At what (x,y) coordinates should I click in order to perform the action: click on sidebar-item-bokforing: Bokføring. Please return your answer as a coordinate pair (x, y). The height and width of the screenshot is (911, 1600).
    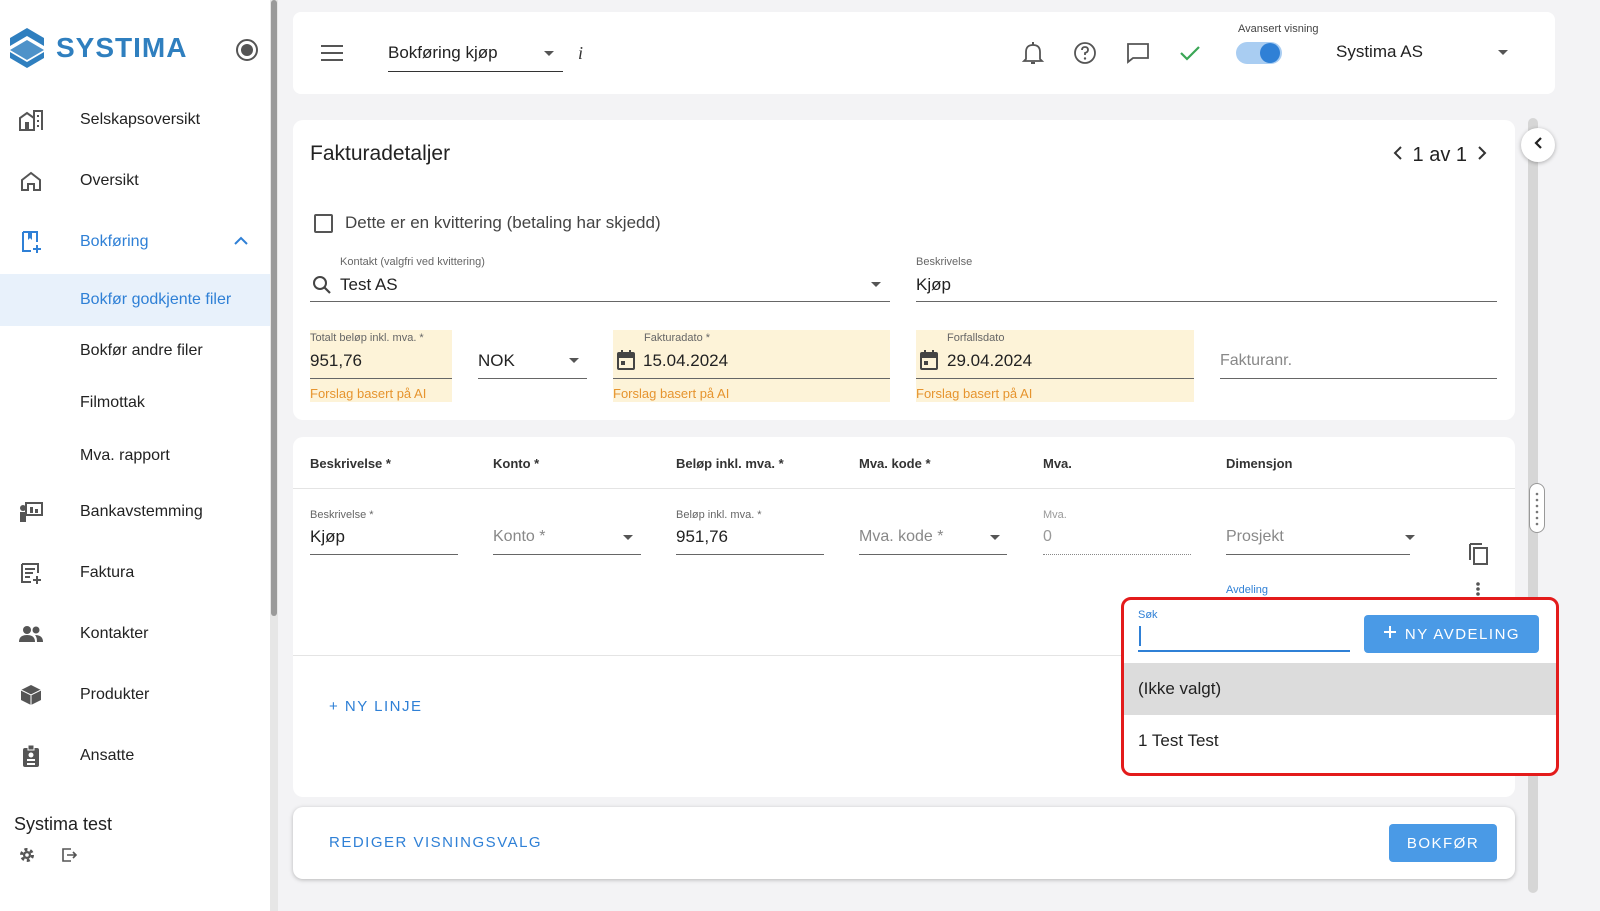
    Looking at the image, I should click on (135, 242).